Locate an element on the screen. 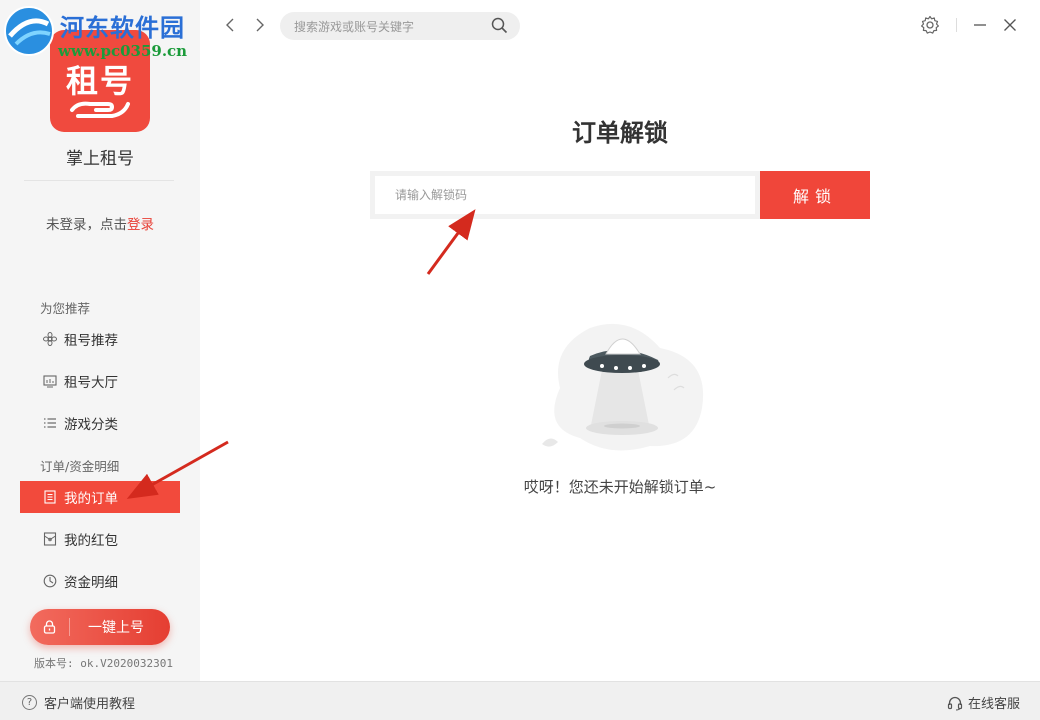  section-orders: 订单/资金明细 is located at coordinates (80, 466).